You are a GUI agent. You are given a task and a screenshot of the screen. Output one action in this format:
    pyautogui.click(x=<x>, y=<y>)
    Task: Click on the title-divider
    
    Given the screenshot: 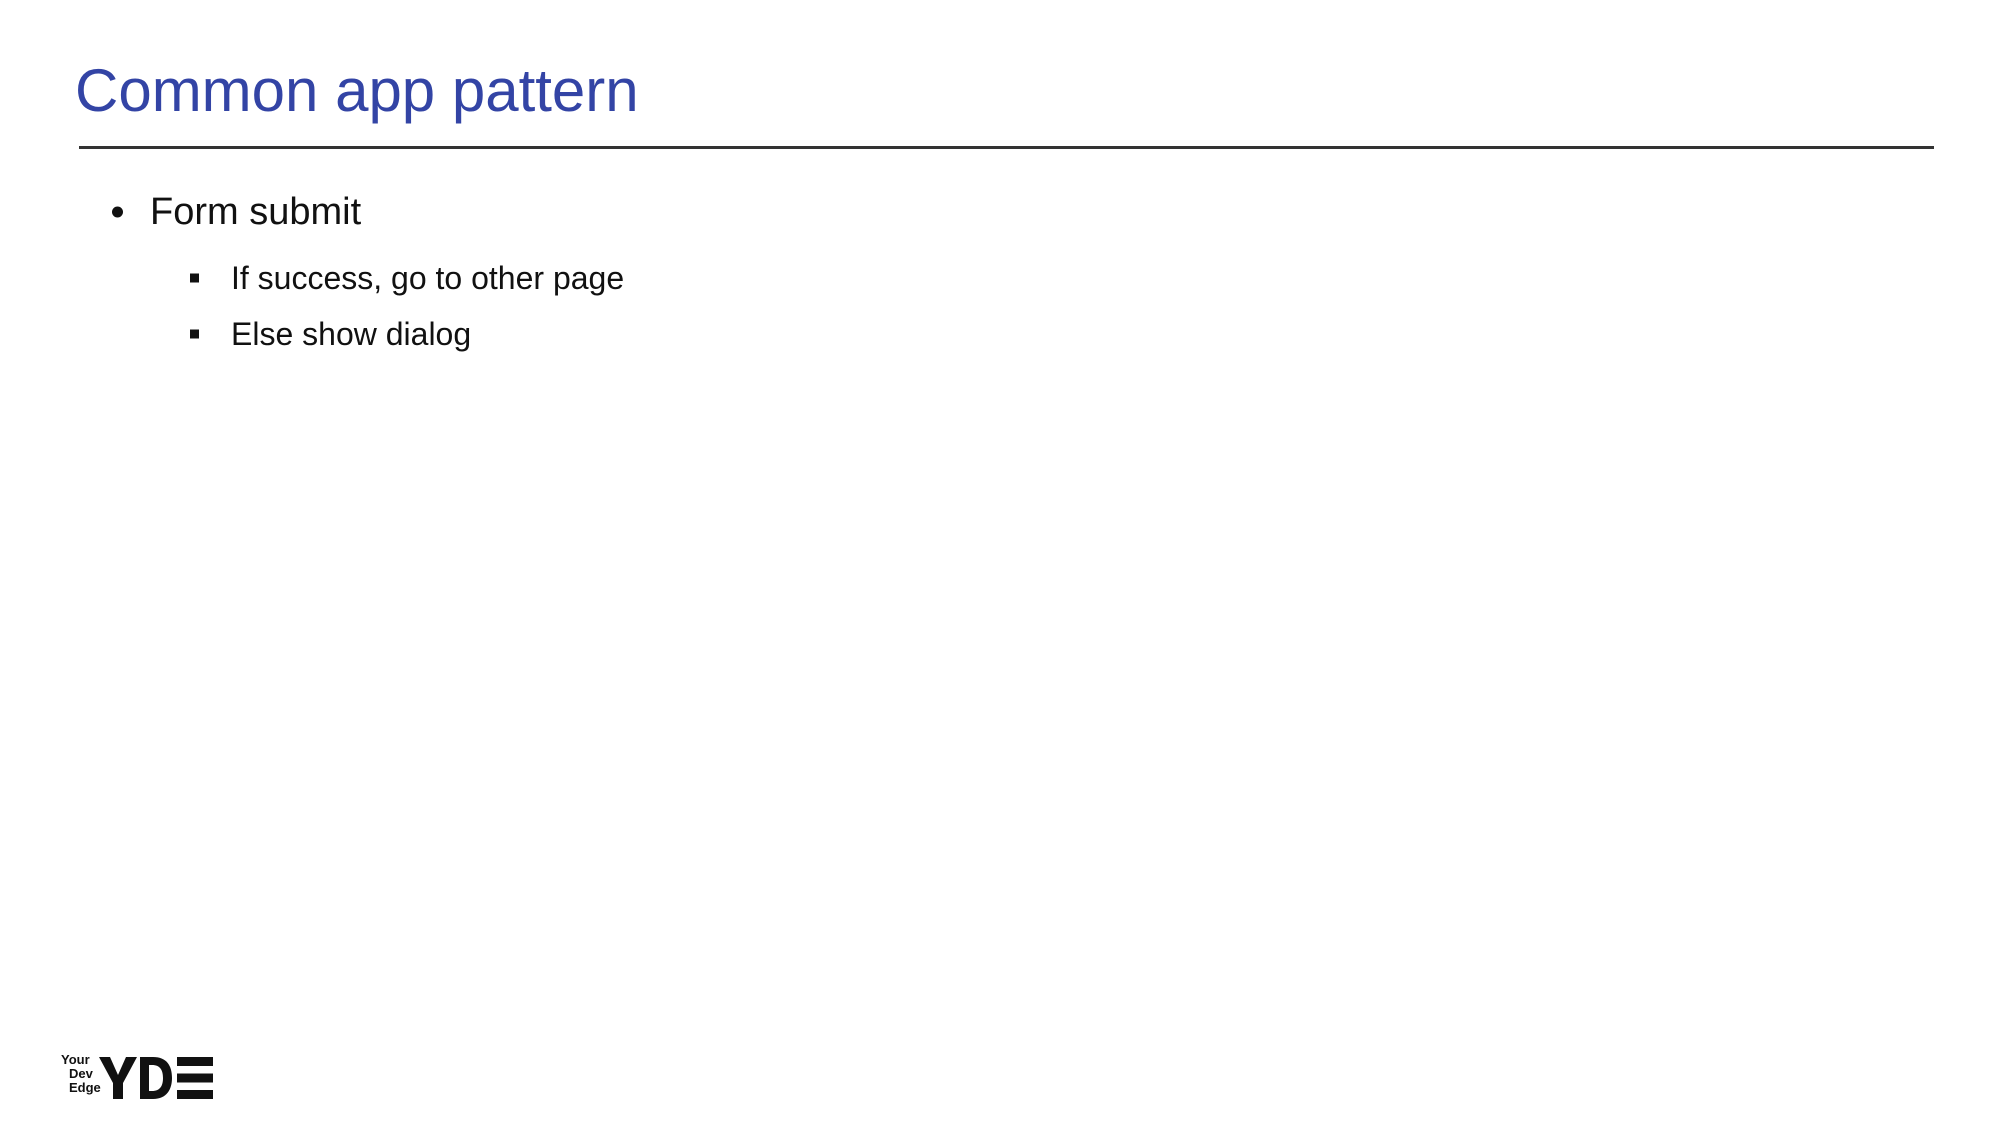 What is the action you would take?
    pyautogui.click(x=1006, y=147)
    